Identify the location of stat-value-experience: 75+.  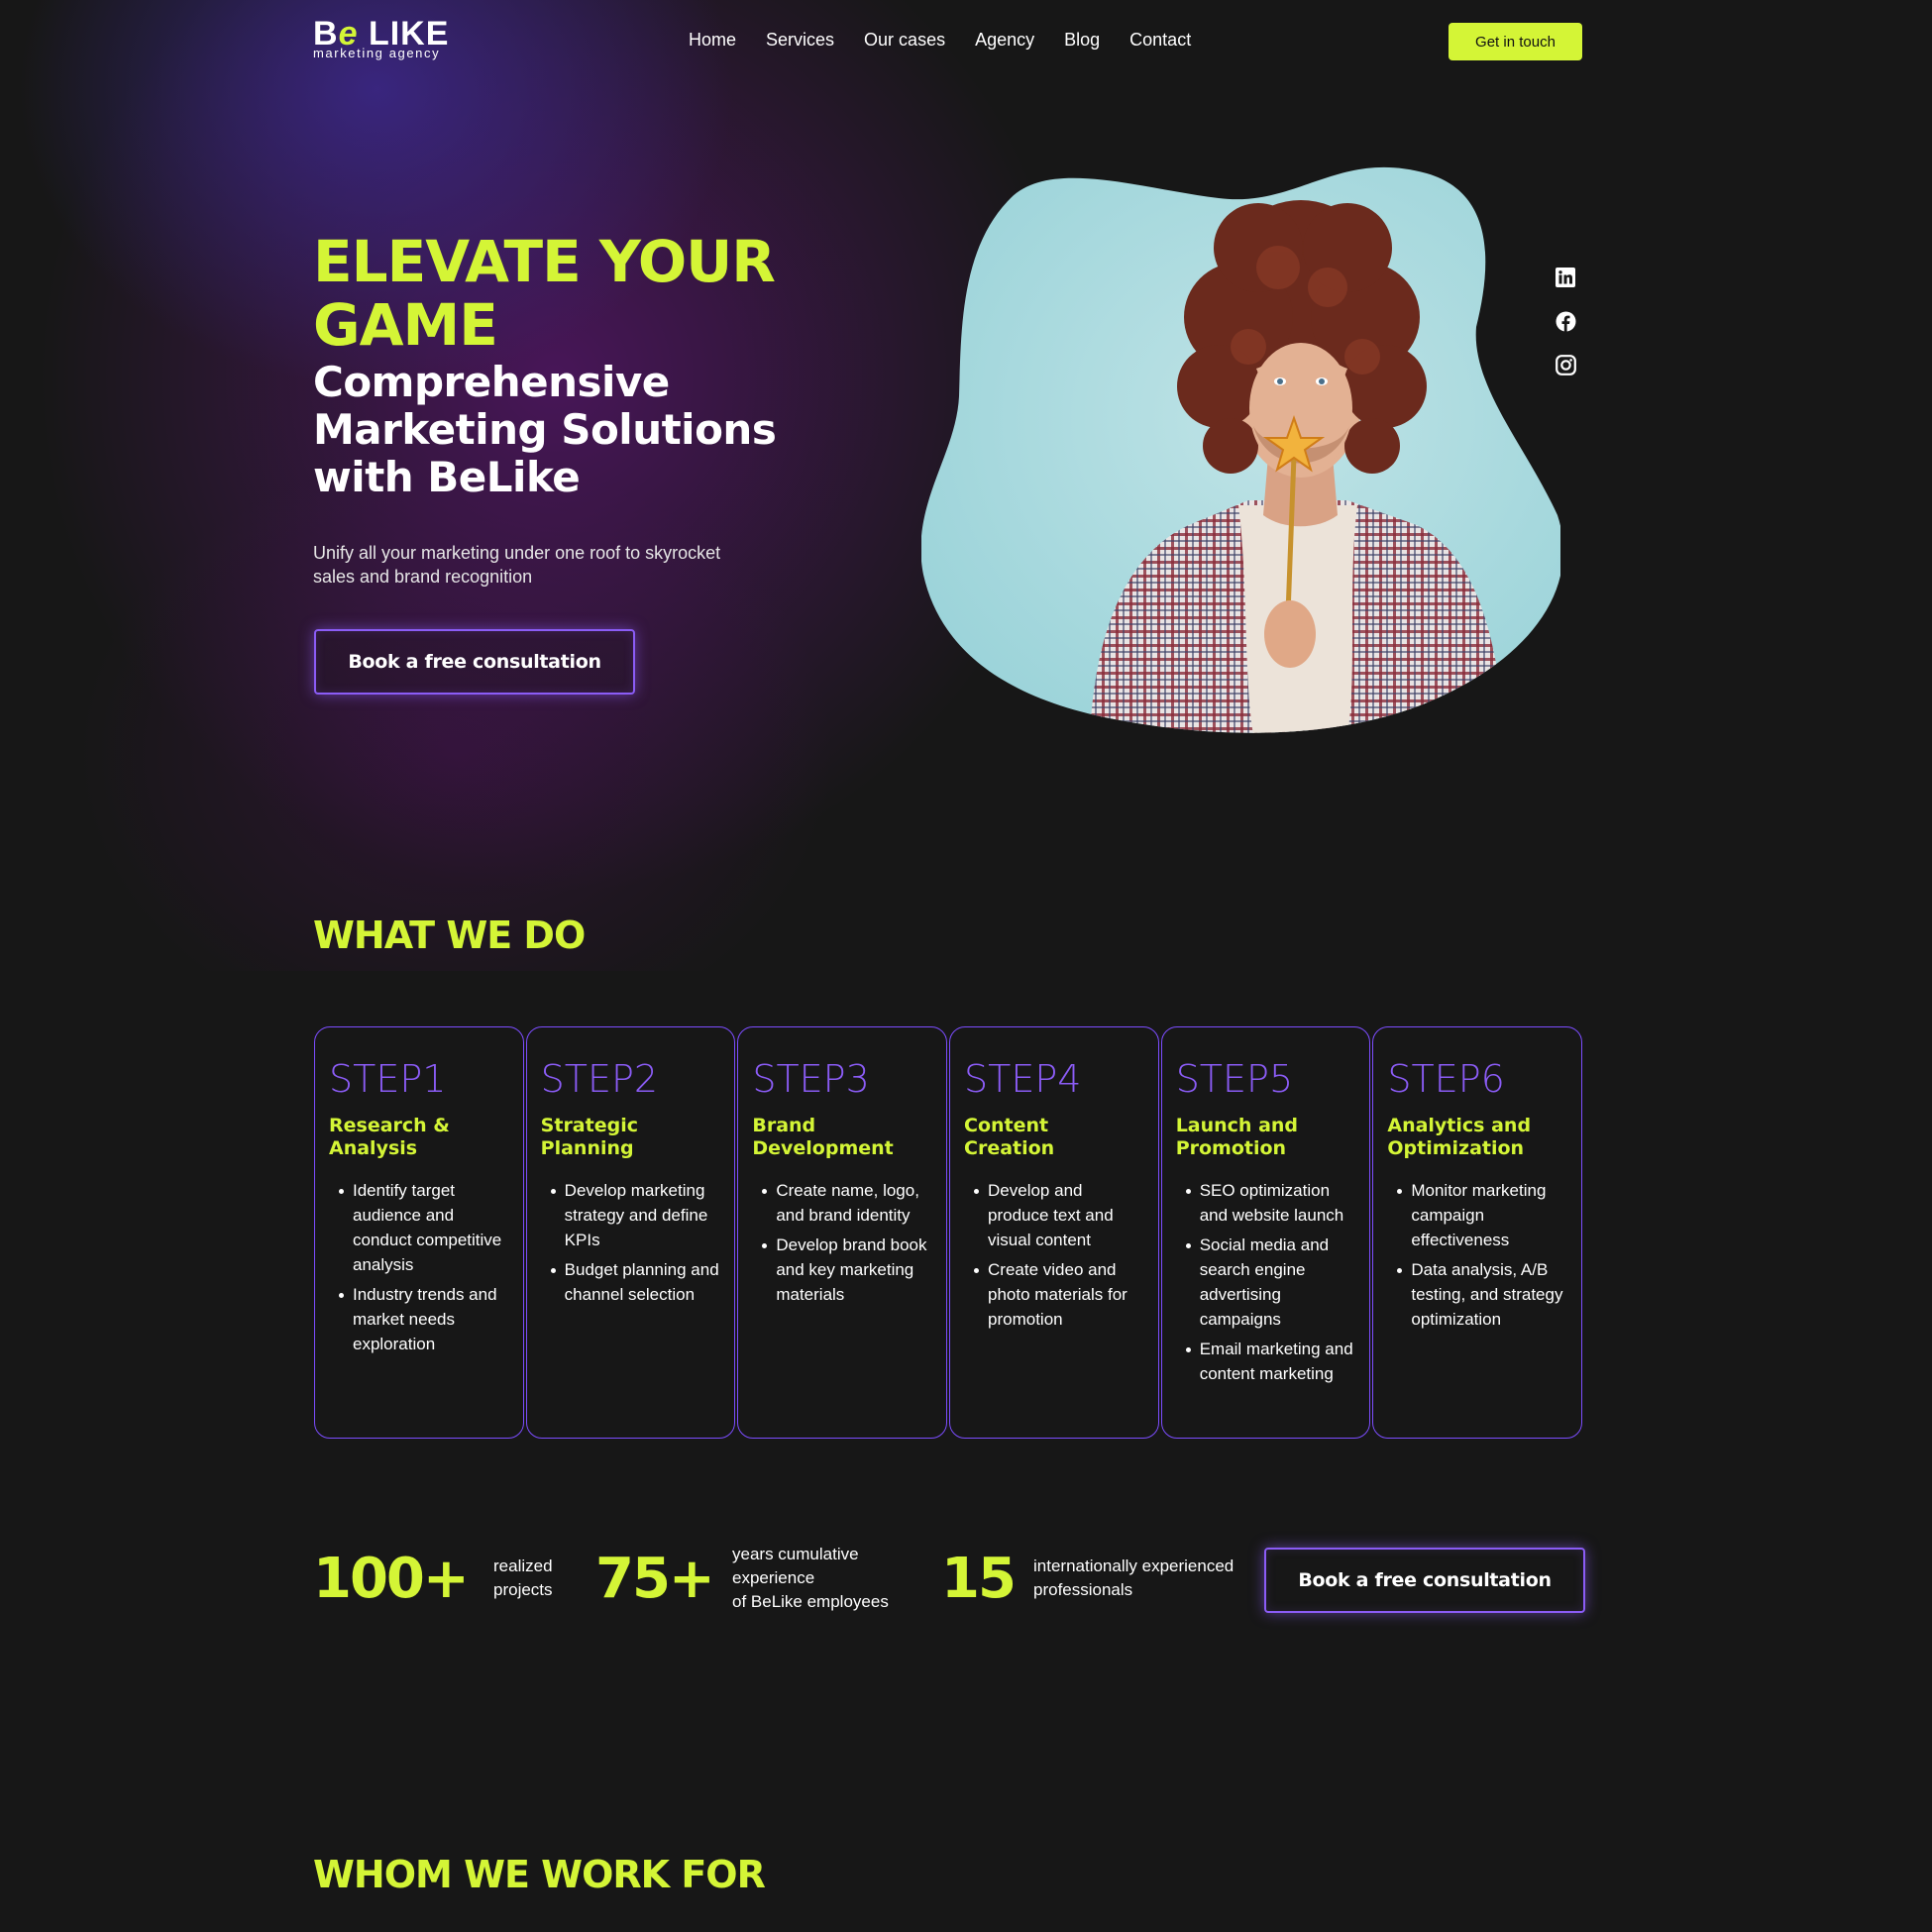
(655, 1579).